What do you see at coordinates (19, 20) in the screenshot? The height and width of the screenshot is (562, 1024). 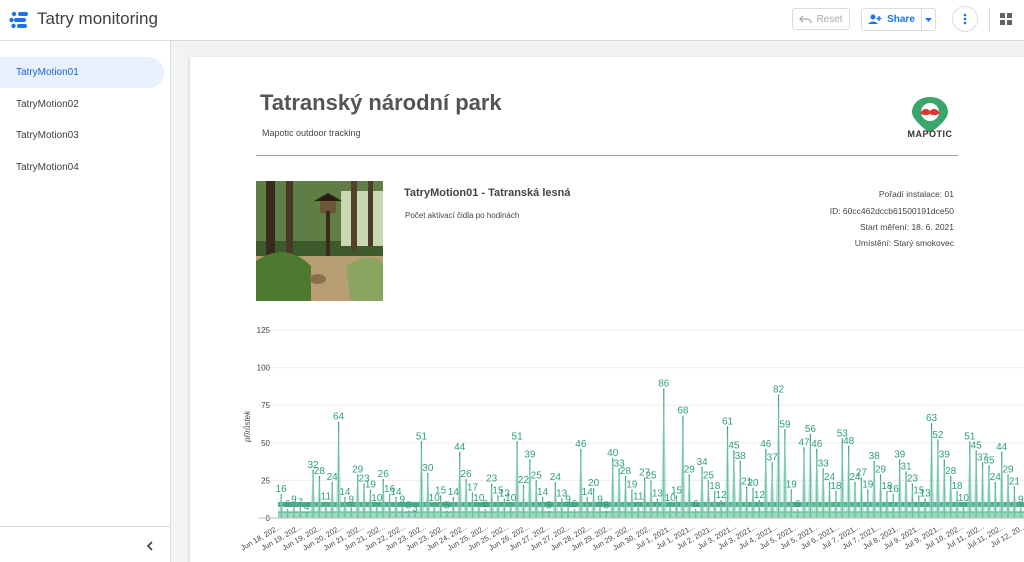 I see `data-studio-logo-icon` at bounding box center [19, 20].